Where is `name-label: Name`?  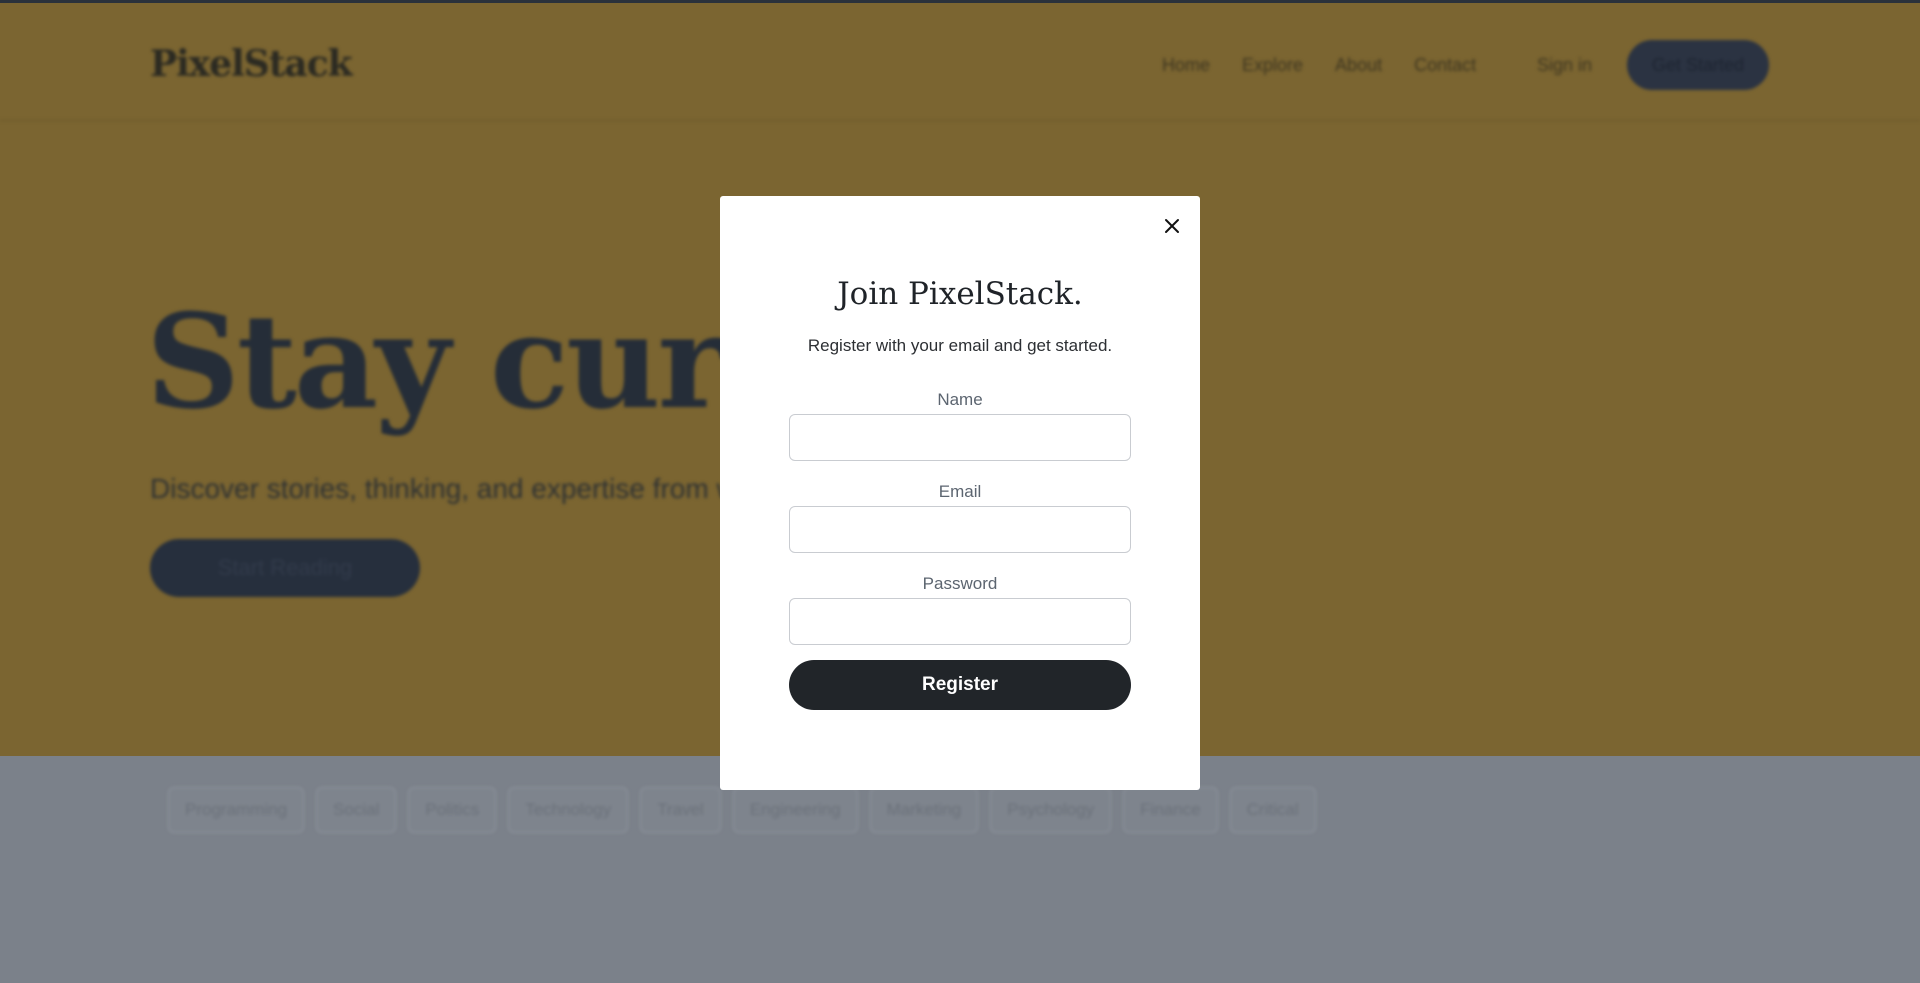 name-label: Name is located at coordinates (960, 399).